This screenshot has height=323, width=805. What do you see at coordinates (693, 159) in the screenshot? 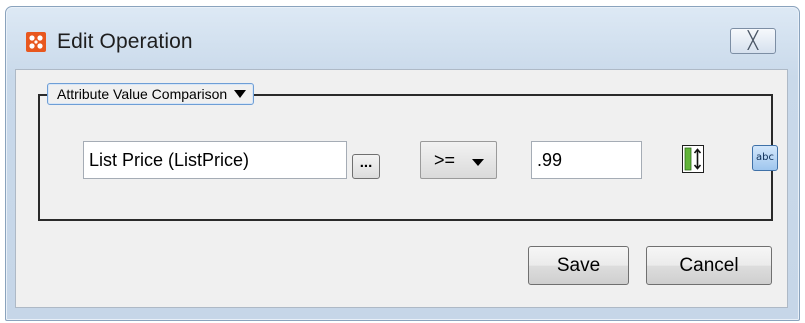
I see `resize-field-icon` at bounding box center [693, 159].